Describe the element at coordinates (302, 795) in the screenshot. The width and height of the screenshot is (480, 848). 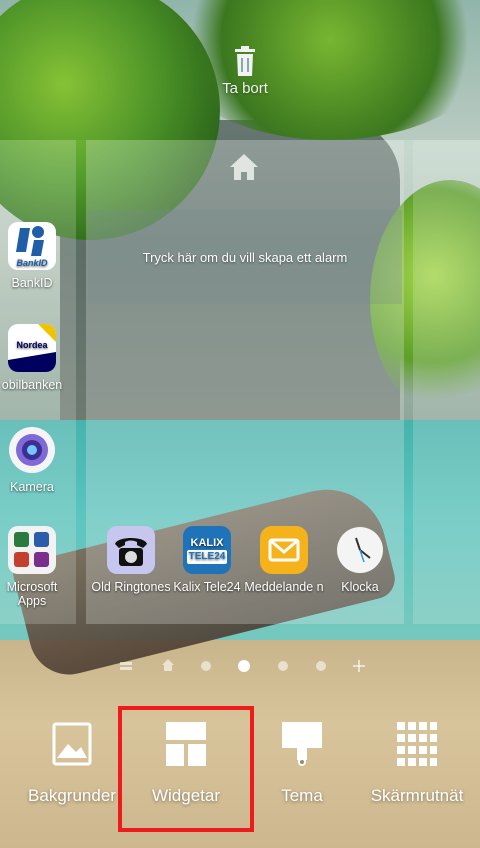
I see `option-label-theme: Tema` at that location.